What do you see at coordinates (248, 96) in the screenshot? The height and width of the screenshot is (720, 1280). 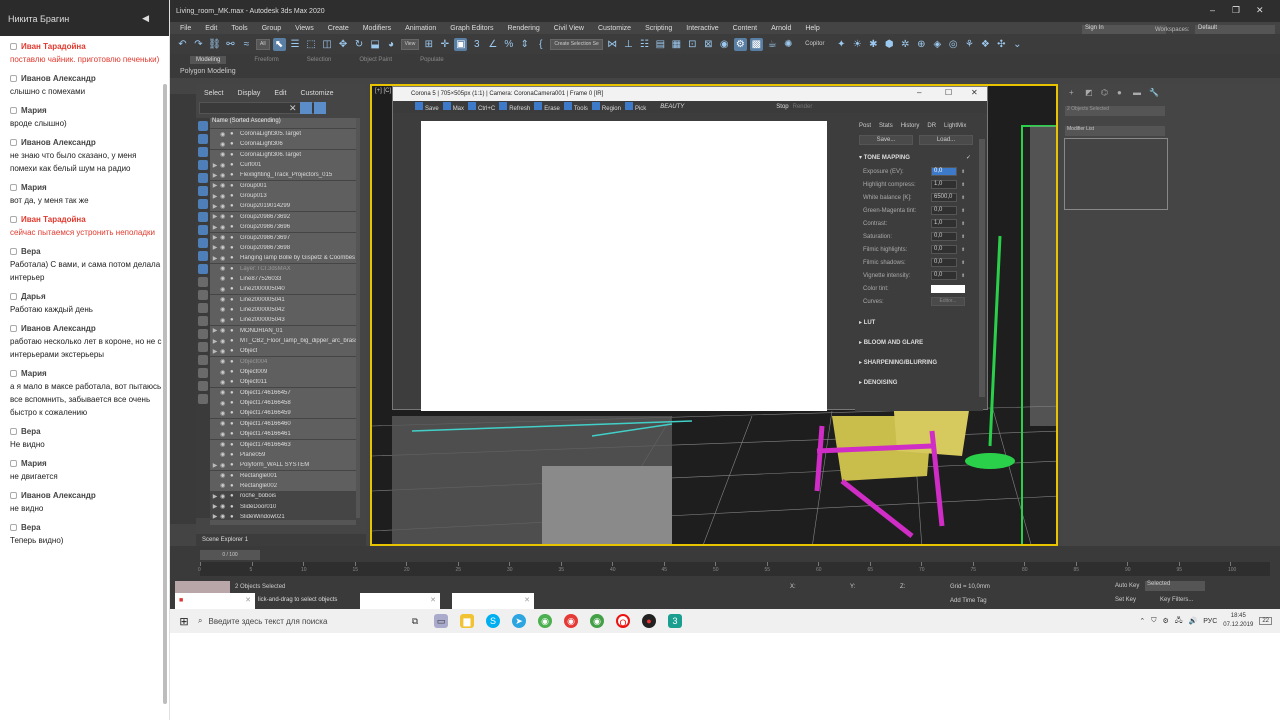 I see `scene-explorer-menu-item: Display` at bounding box center [248, 96].